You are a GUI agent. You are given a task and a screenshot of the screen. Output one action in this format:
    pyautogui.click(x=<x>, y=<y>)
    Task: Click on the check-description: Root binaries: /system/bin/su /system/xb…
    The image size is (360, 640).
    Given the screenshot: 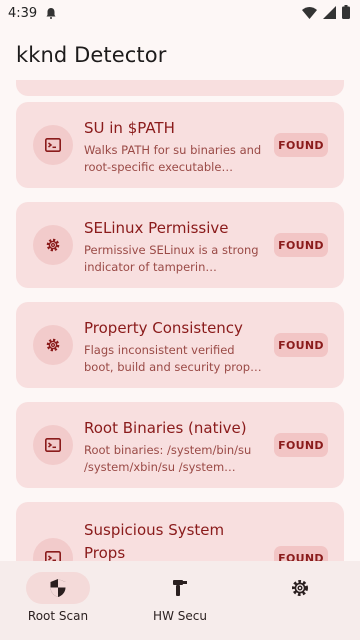 What is the action you would take?
    pyautogui.click(x=168, y=458)
    